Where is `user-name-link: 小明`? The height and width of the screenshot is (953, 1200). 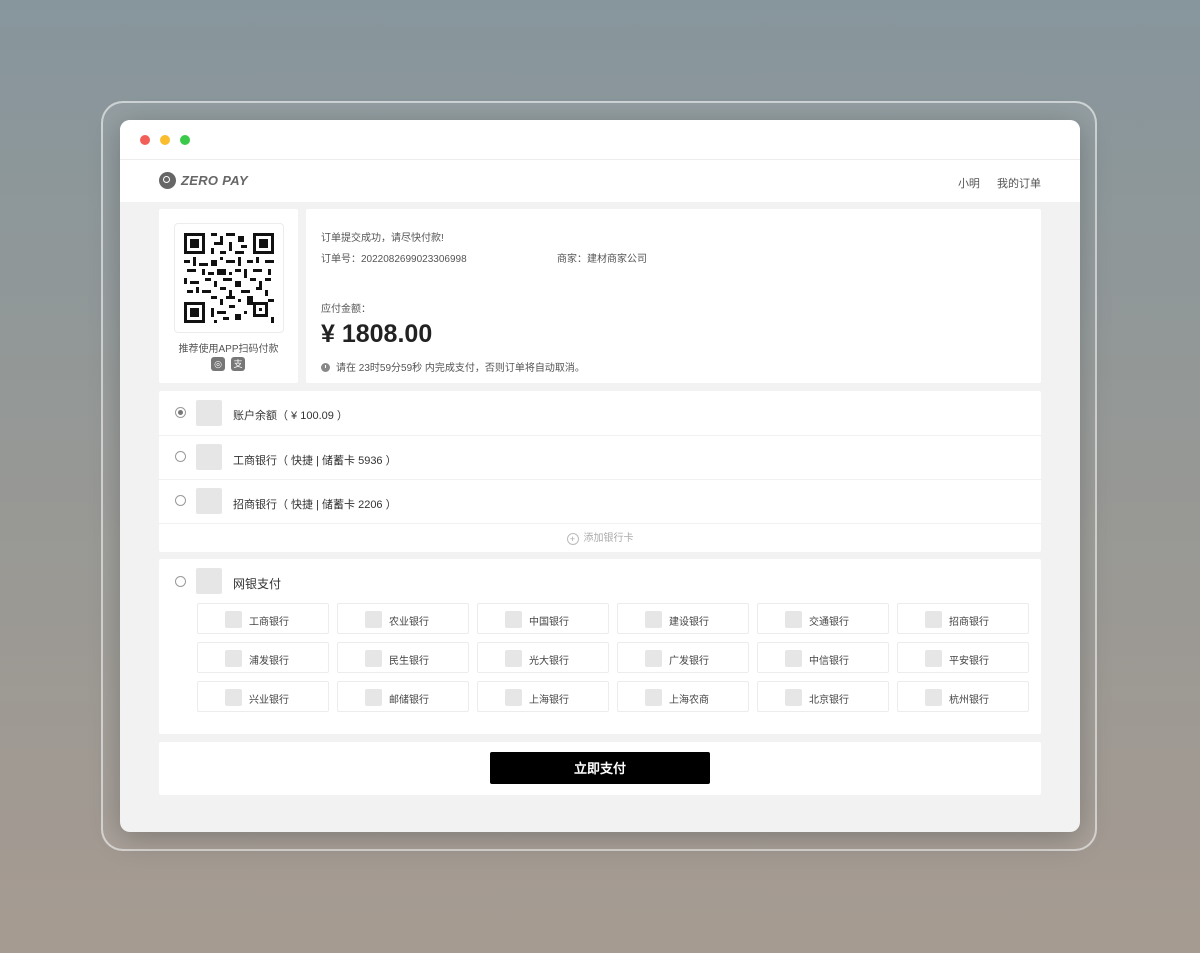
user-name-link: 小明 is located at coordinates (969, 184).